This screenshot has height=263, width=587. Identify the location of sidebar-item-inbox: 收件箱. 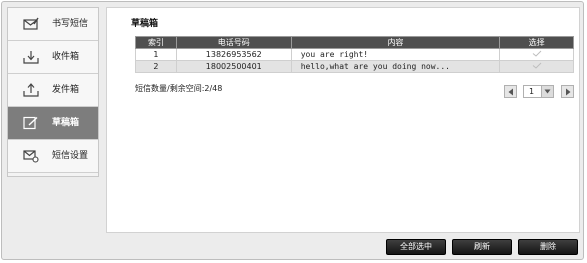
(53, 57).